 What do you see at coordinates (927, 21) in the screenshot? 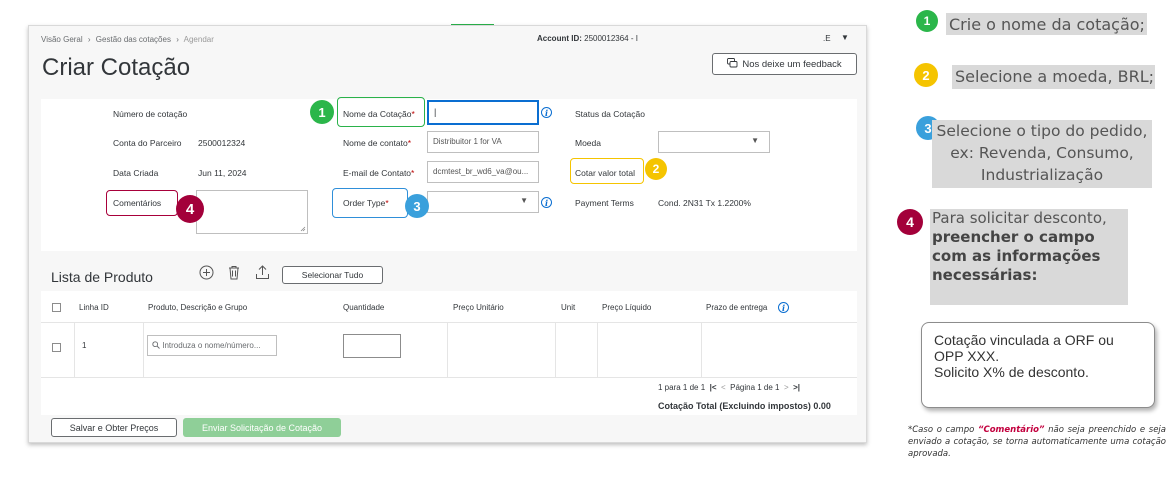
I see `annotation-marker-1: 1` at bounding box center [927, 21].